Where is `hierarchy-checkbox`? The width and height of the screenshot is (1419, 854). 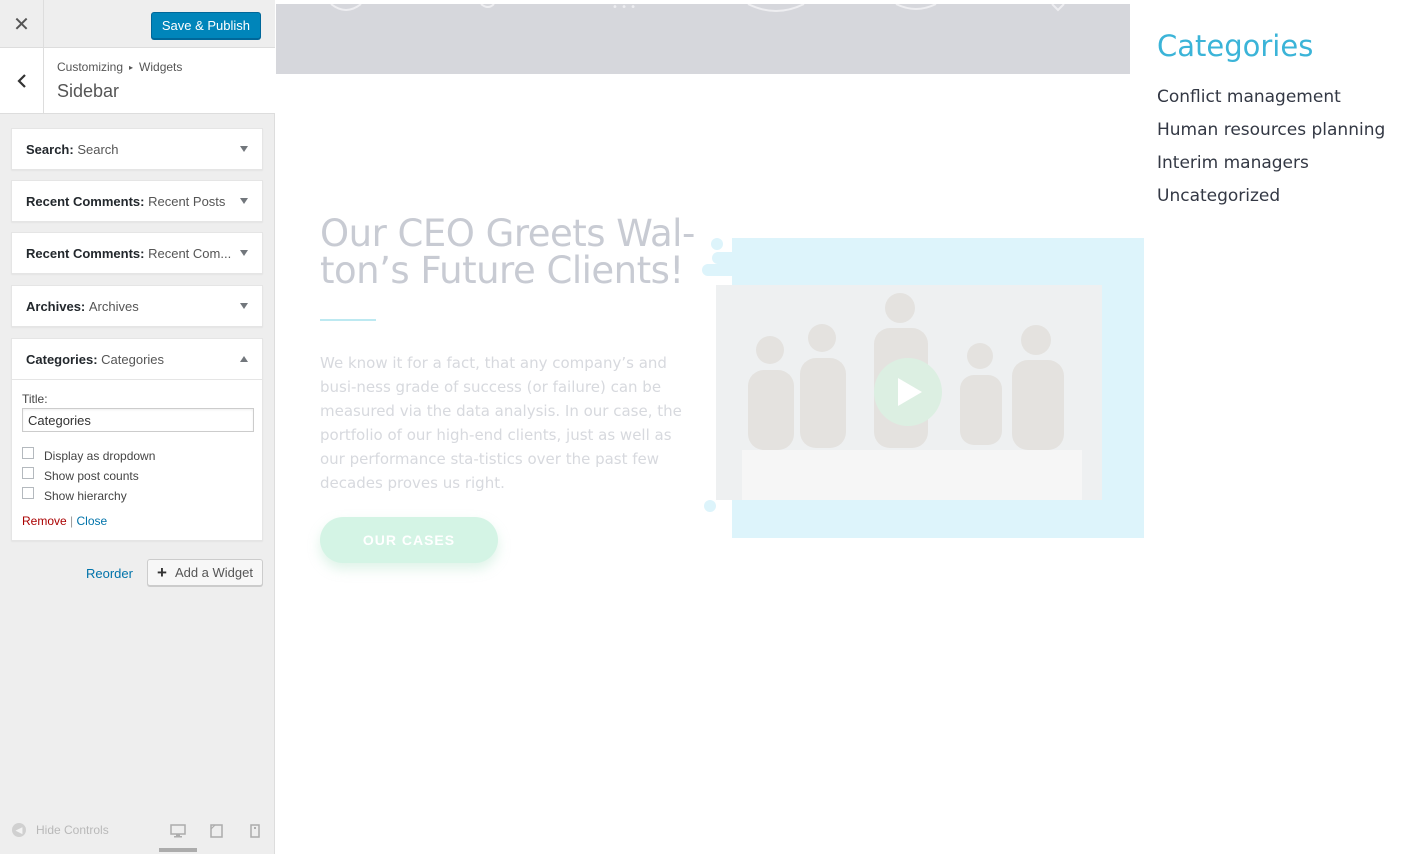 hierarchy-checkbox is located at coordinates (28, 493).